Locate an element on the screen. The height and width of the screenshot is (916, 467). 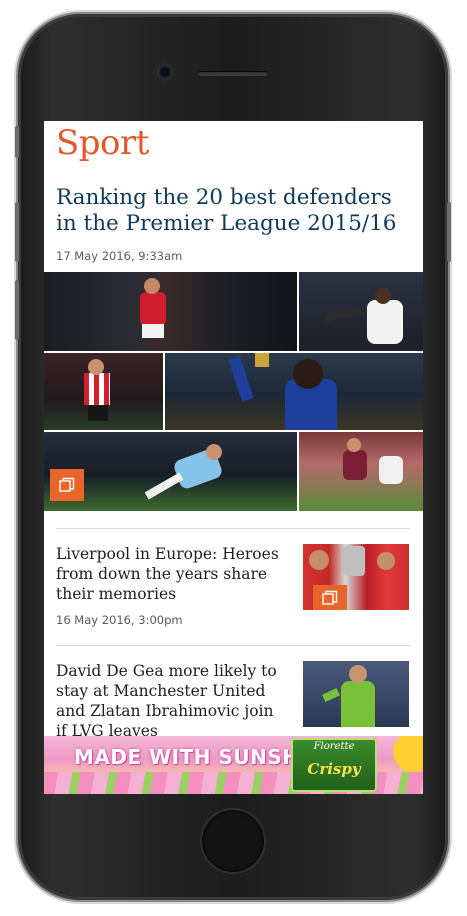
mute-switch is located at coordinates (17, 142).